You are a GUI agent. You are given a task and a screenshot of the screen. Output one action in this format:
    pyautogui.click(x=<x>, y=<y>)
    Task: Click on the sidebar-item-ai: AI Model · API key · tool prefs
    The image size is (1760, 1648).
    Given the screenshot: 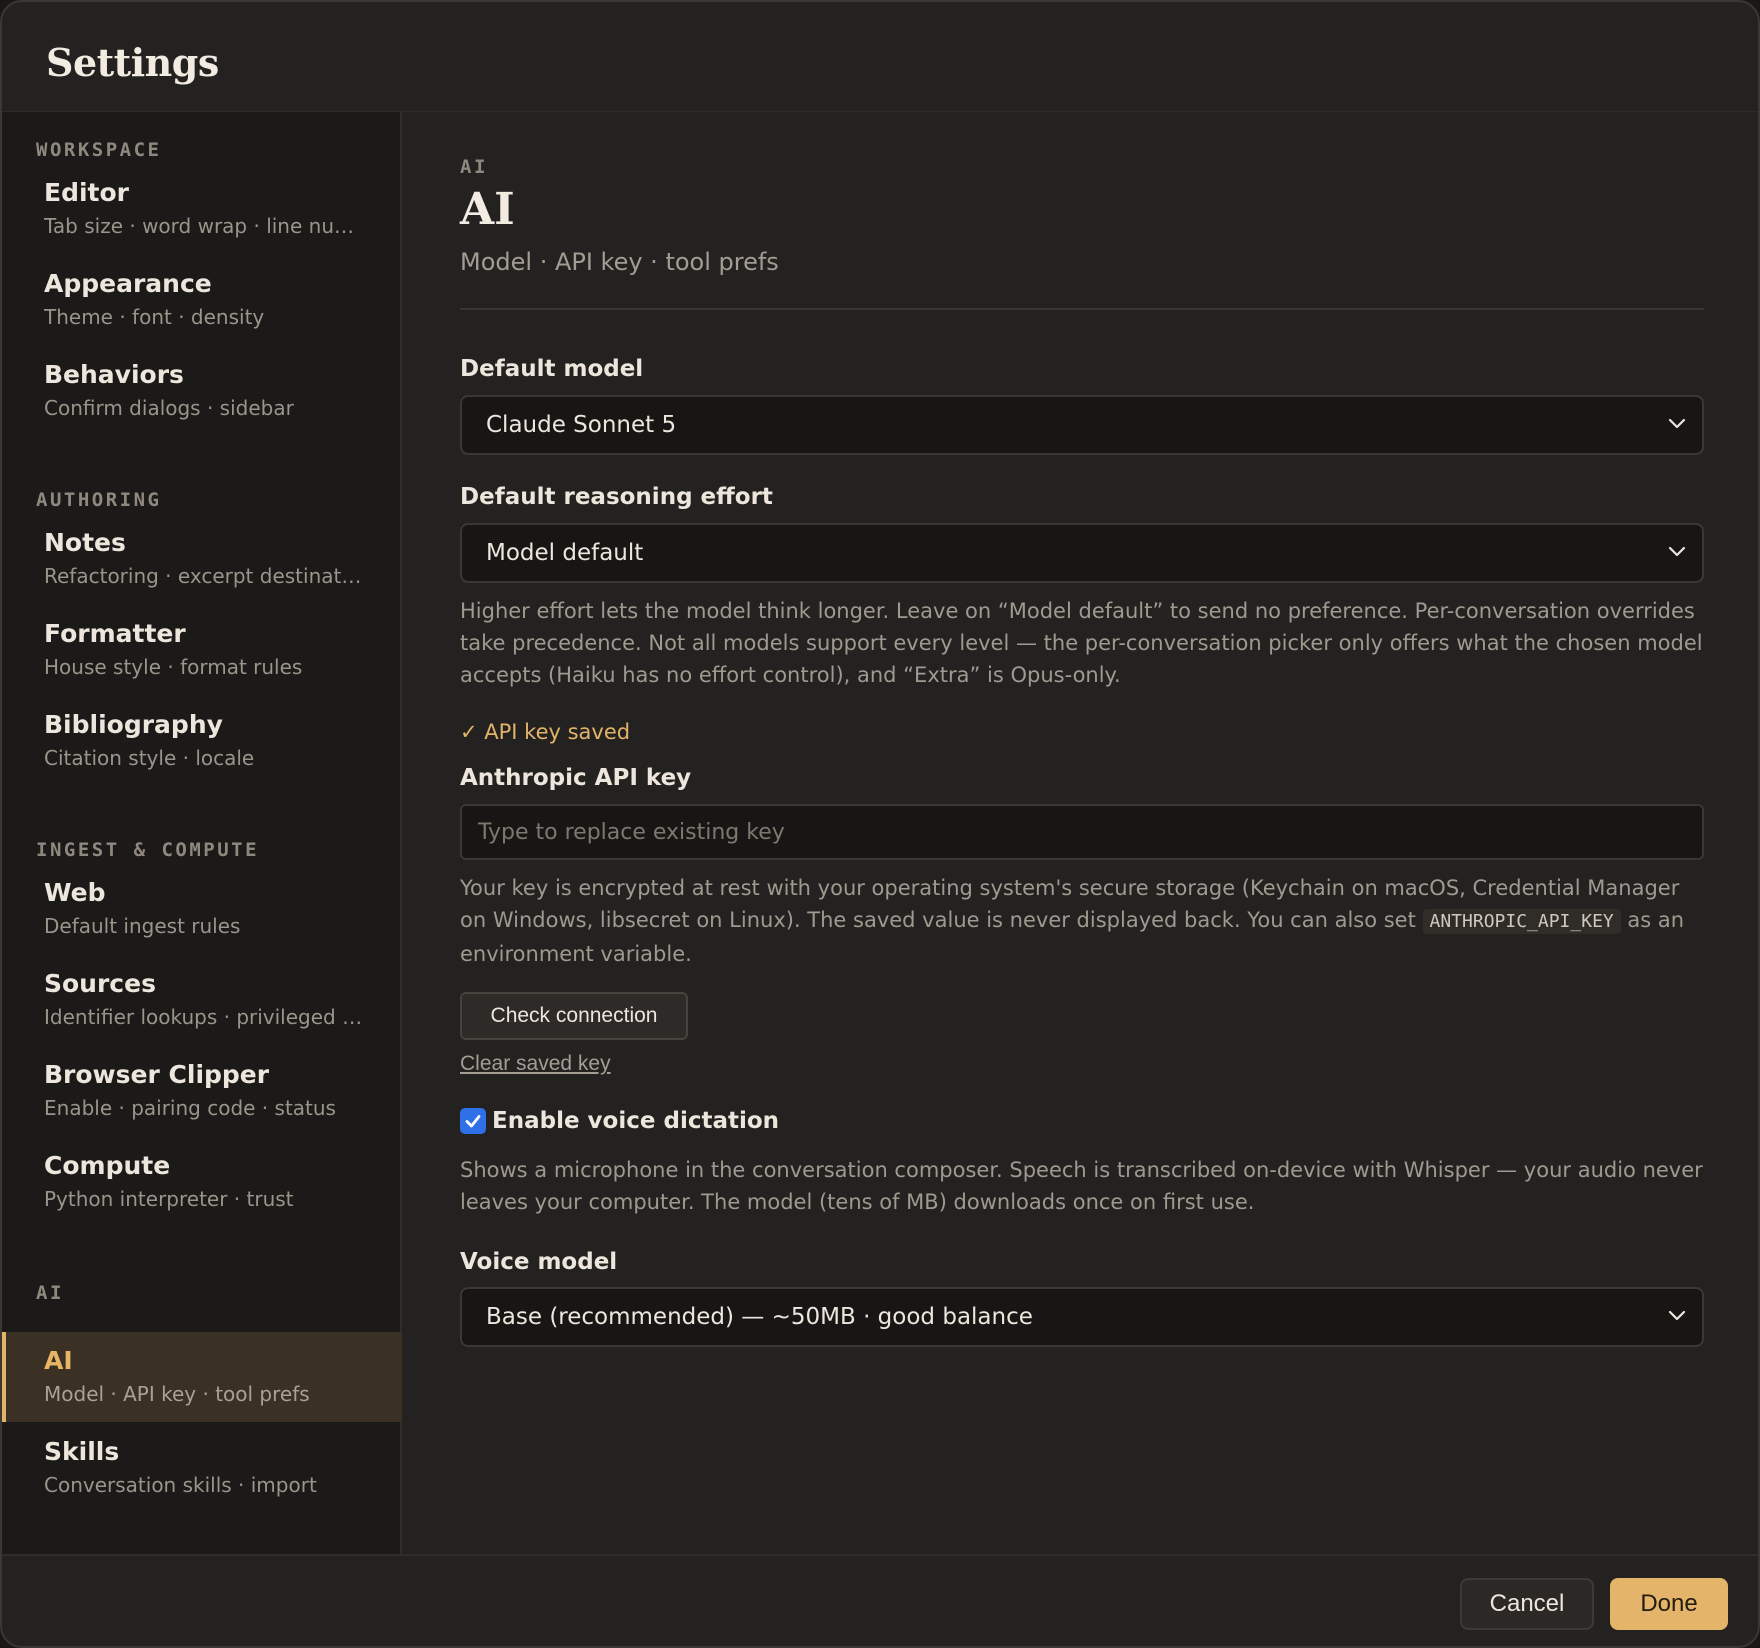 What is the action you would take?
    pyautogui.click(x=202, y=1377)
    